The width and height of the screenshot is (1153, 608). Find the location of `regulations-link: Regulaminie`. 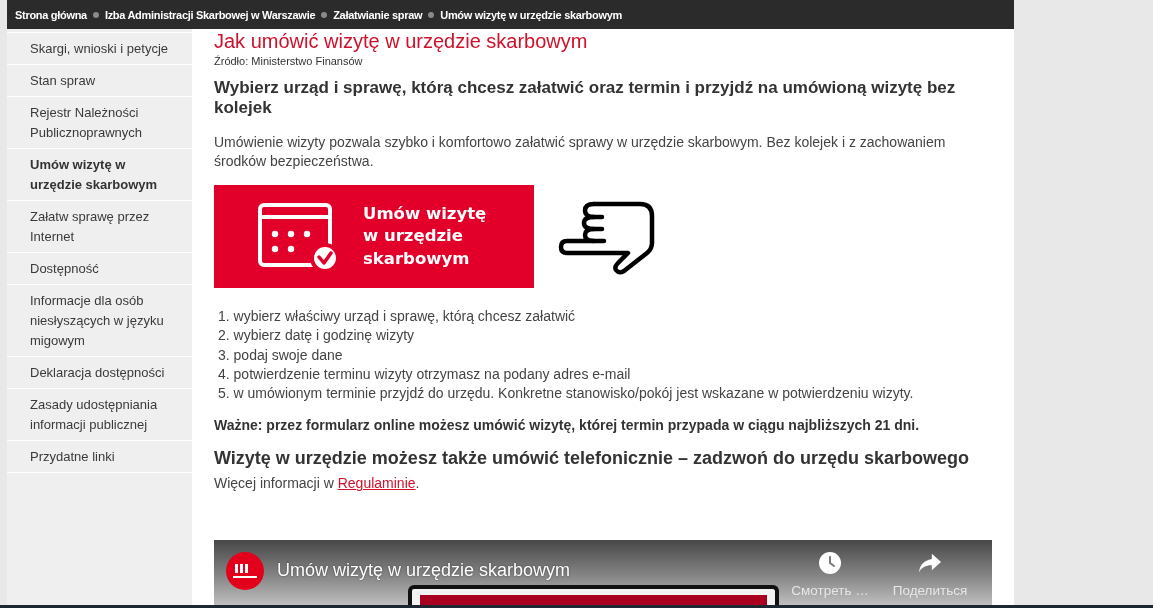

regulations-link: Regulaminie is located at coordinates (376, 483).